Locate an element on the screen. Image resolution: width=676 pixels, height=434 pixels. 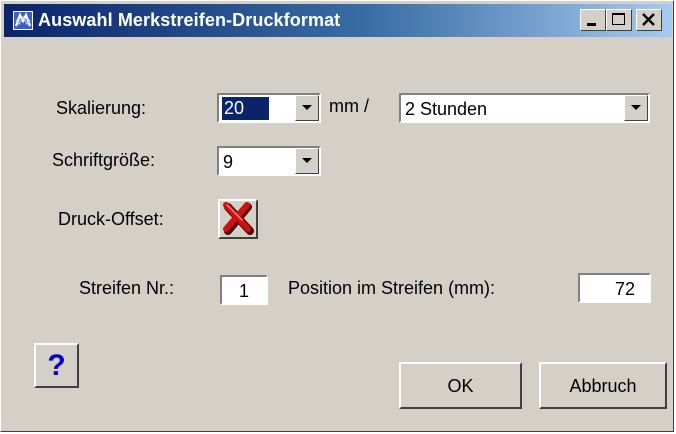
maximize-icon is located at coordinates (618, 19).